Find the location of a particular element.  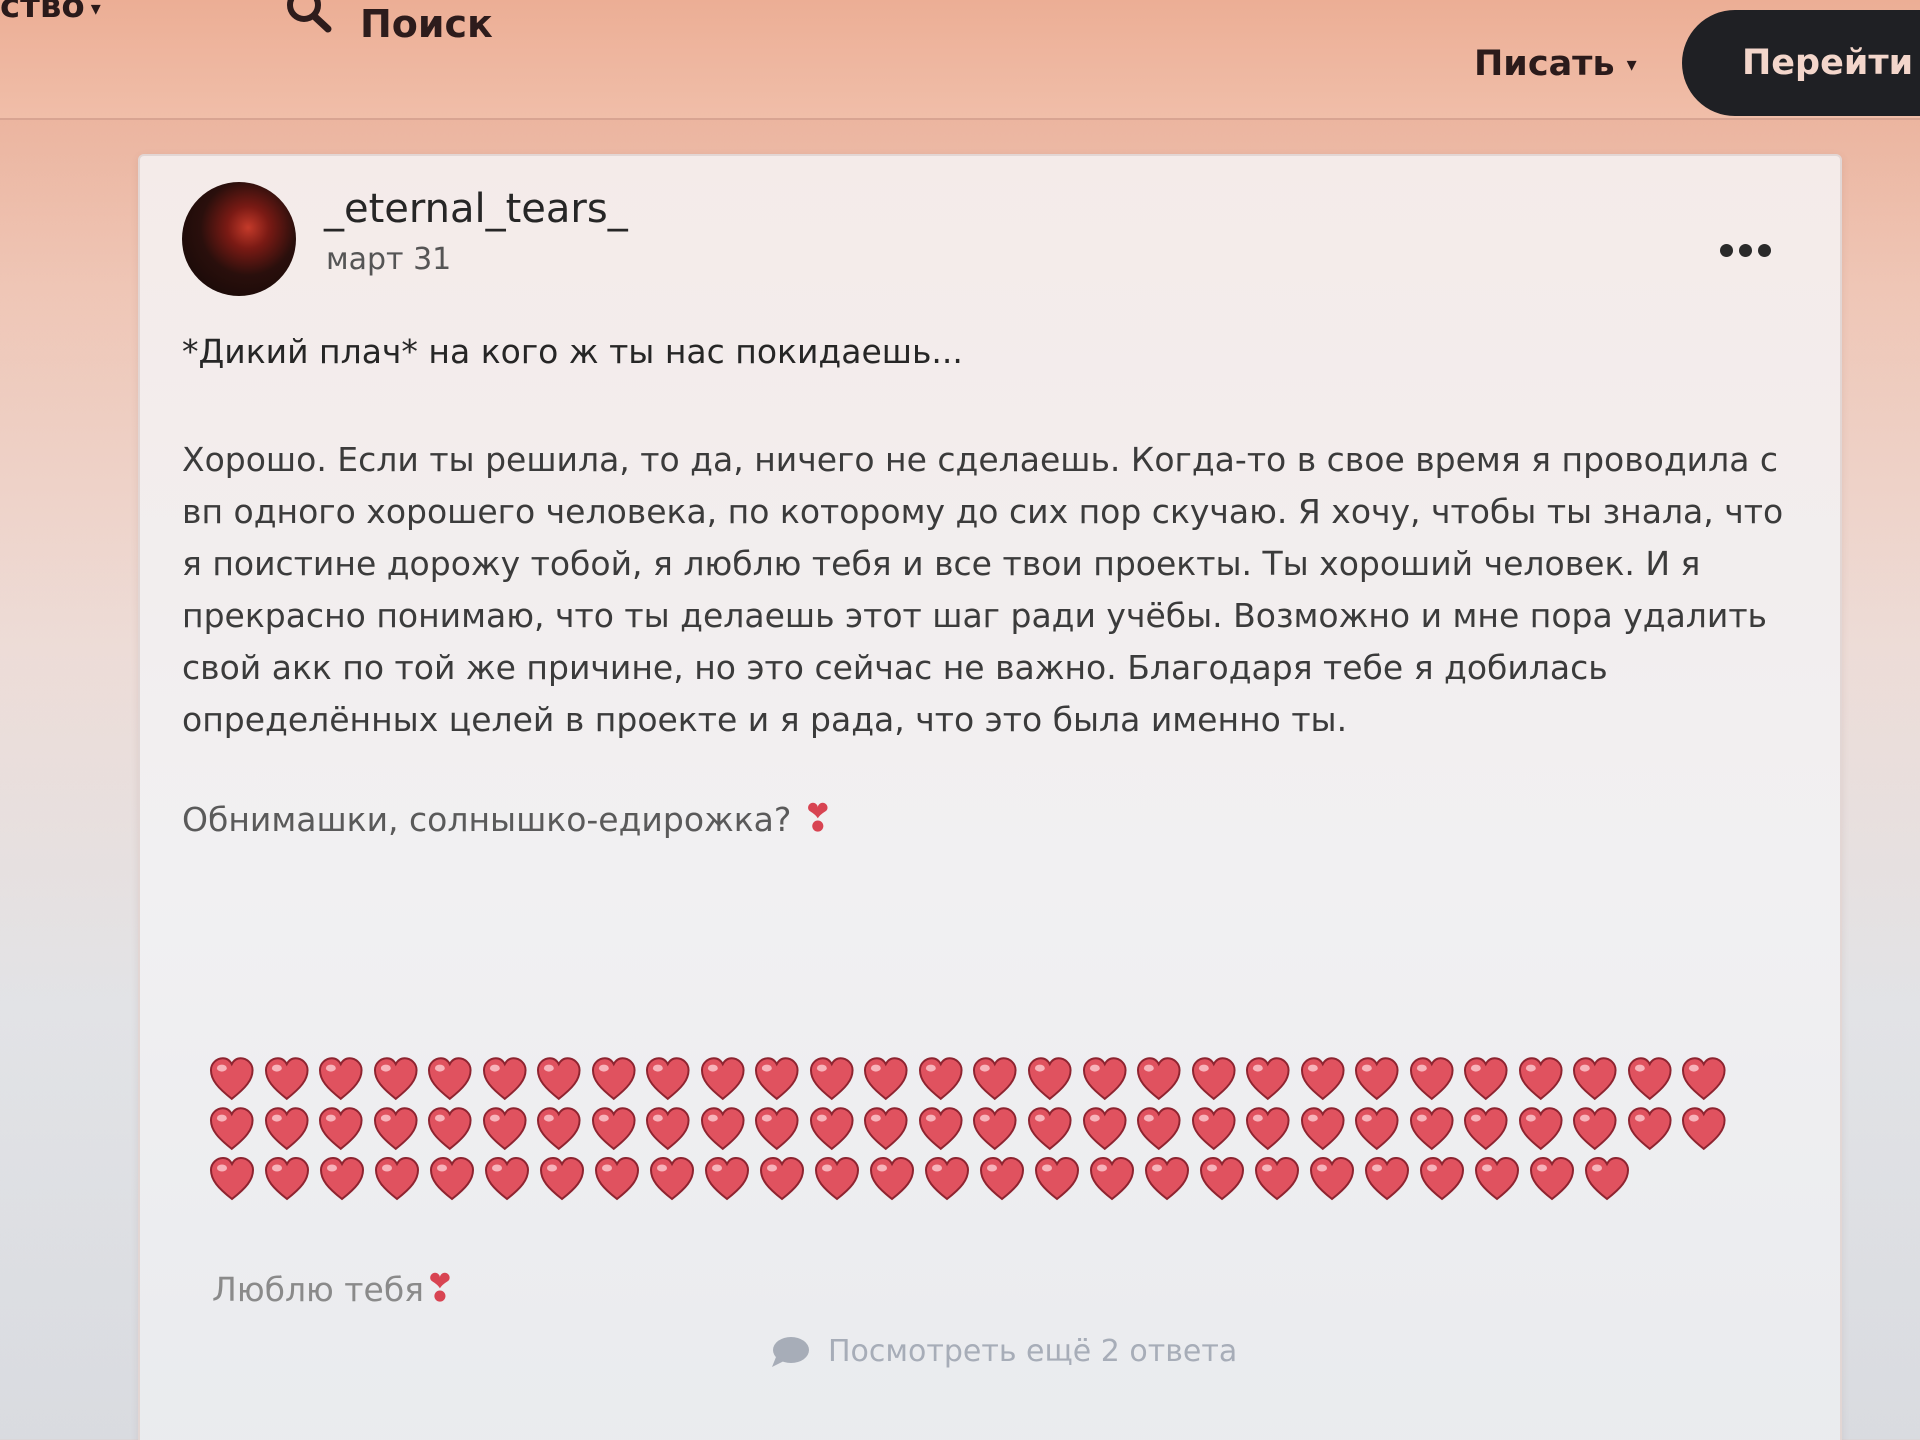

more-options-icon is located at coordinates (1745, 250).